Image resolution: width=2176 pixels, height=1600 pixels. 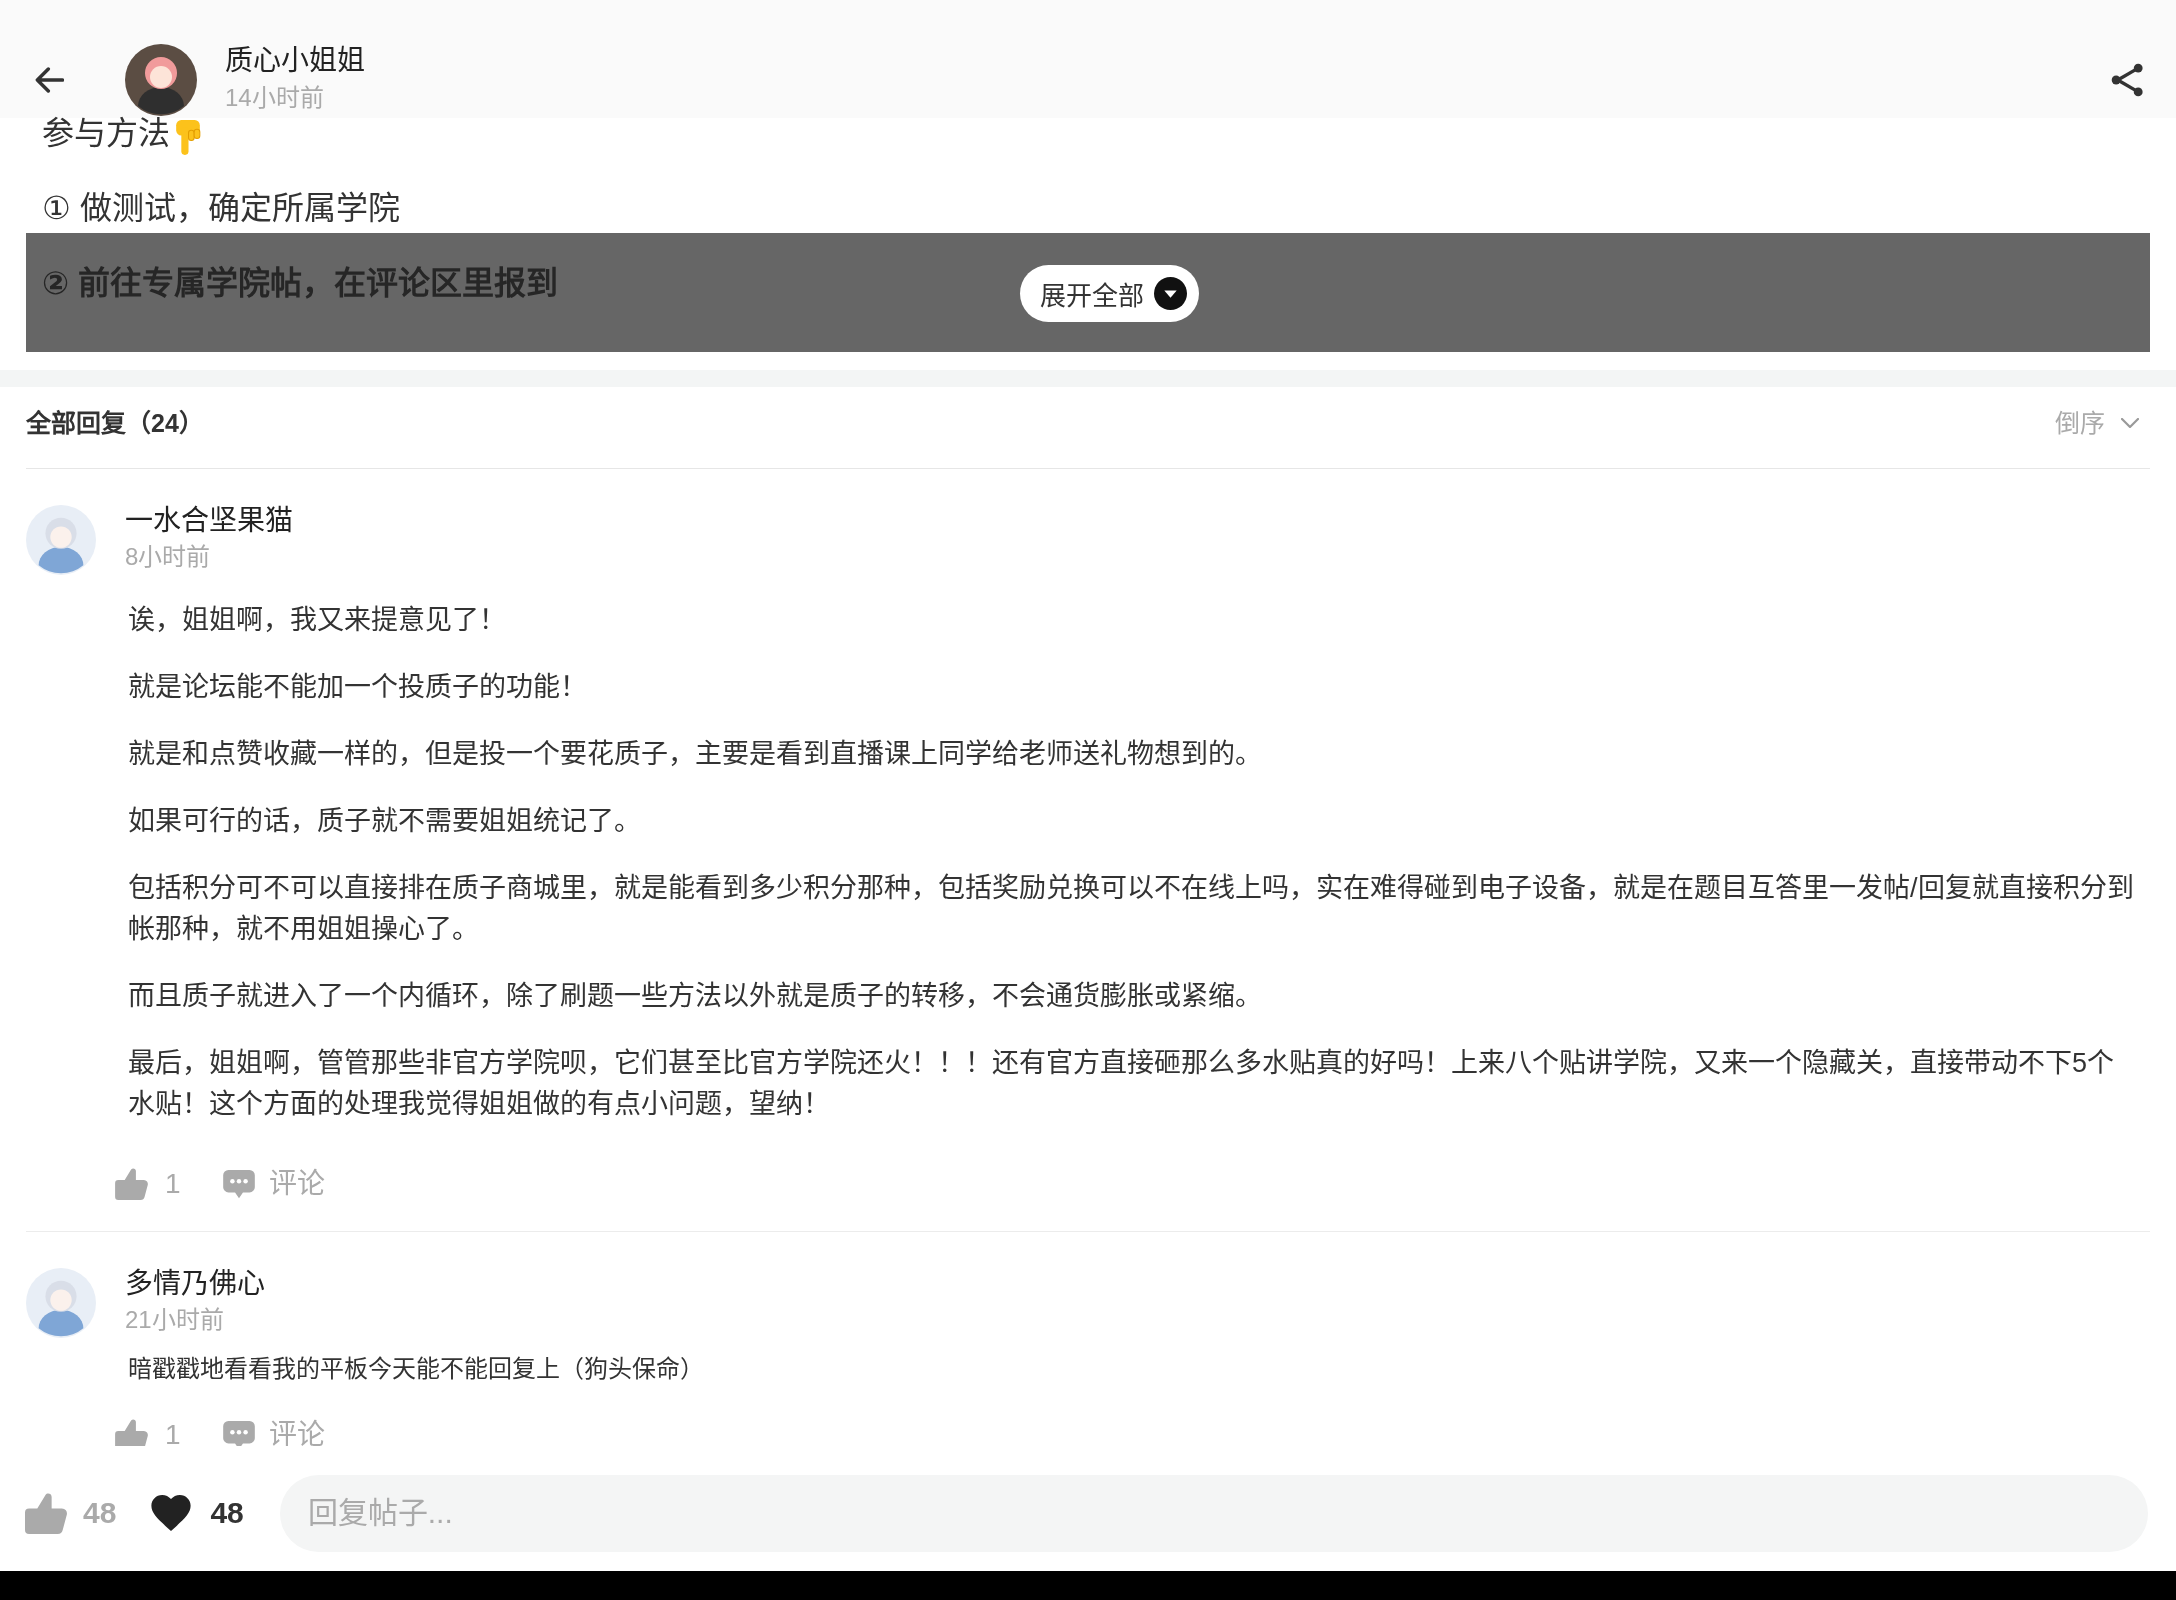 I want to click on sort-order-button: 倒序, so click(x=2097, y=423).